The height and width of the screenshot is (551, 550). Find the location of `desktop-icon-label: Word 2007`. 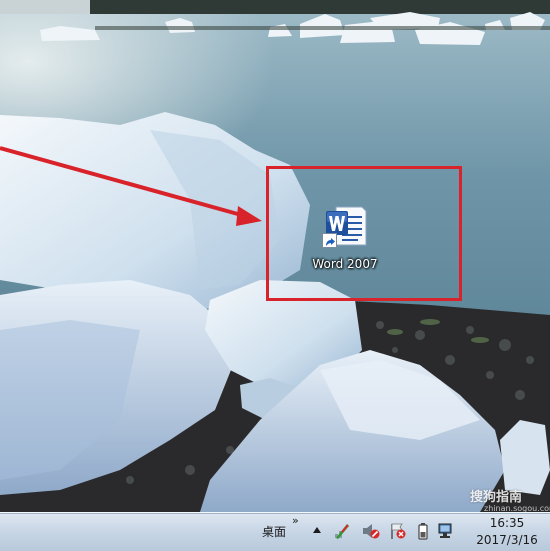

desktop-icon-label: Word 2007 is located at coordinates (345, 264).